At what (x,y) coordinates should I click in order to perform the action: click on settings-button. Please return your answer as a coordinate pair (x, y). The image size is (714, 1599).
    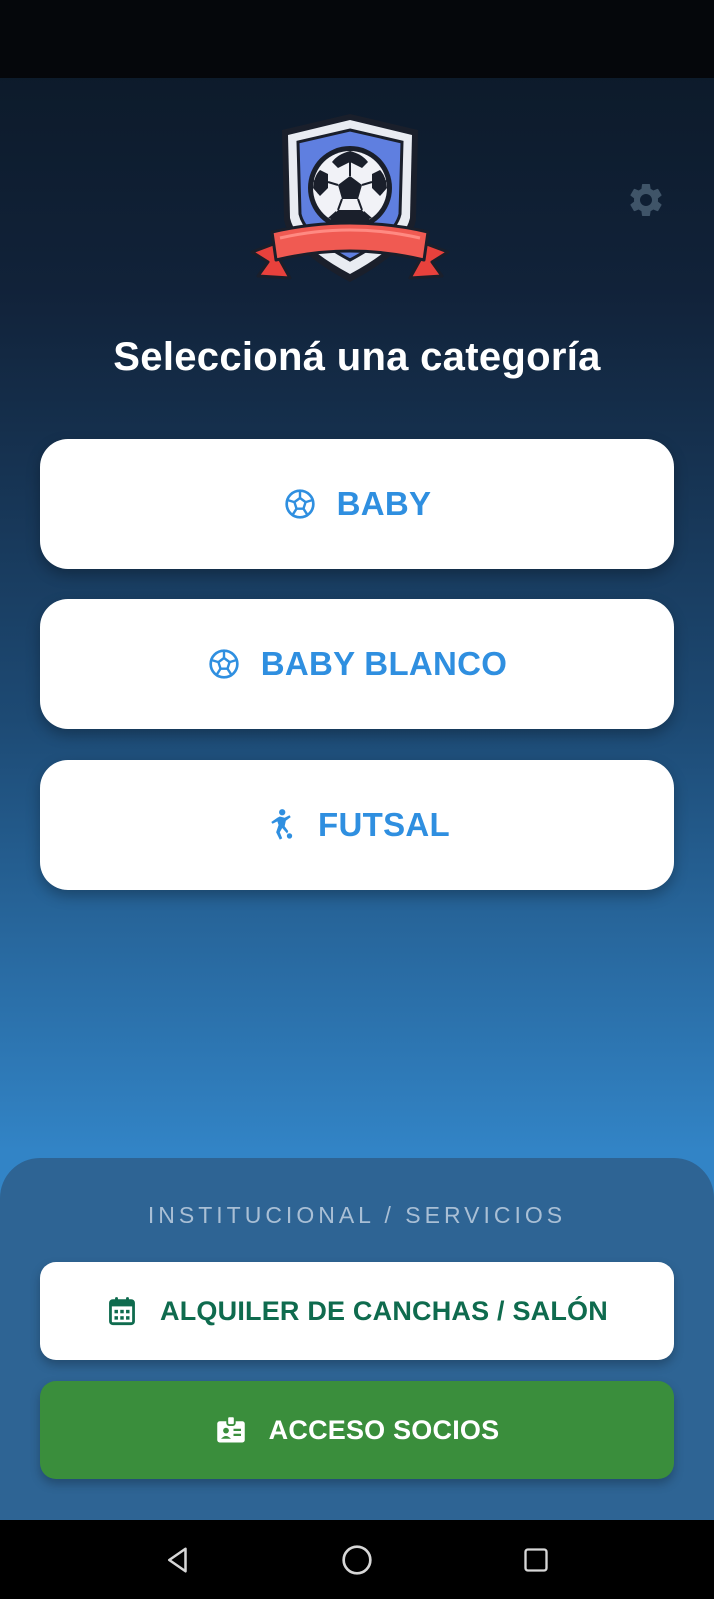
    Looking at the image, I should click on (646, 200).